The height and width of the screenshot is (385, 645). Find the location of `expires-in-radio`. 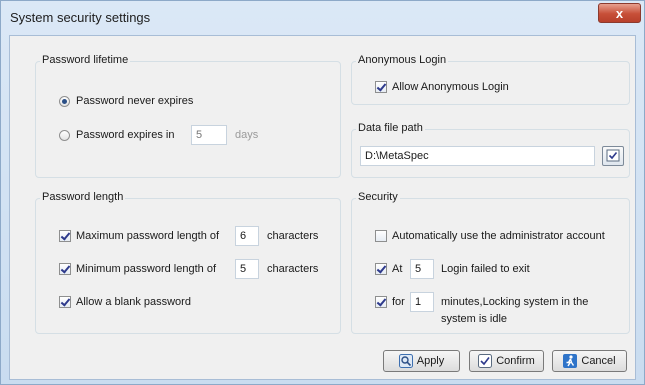

expires-in-radio is located at coordinates (64, 135).